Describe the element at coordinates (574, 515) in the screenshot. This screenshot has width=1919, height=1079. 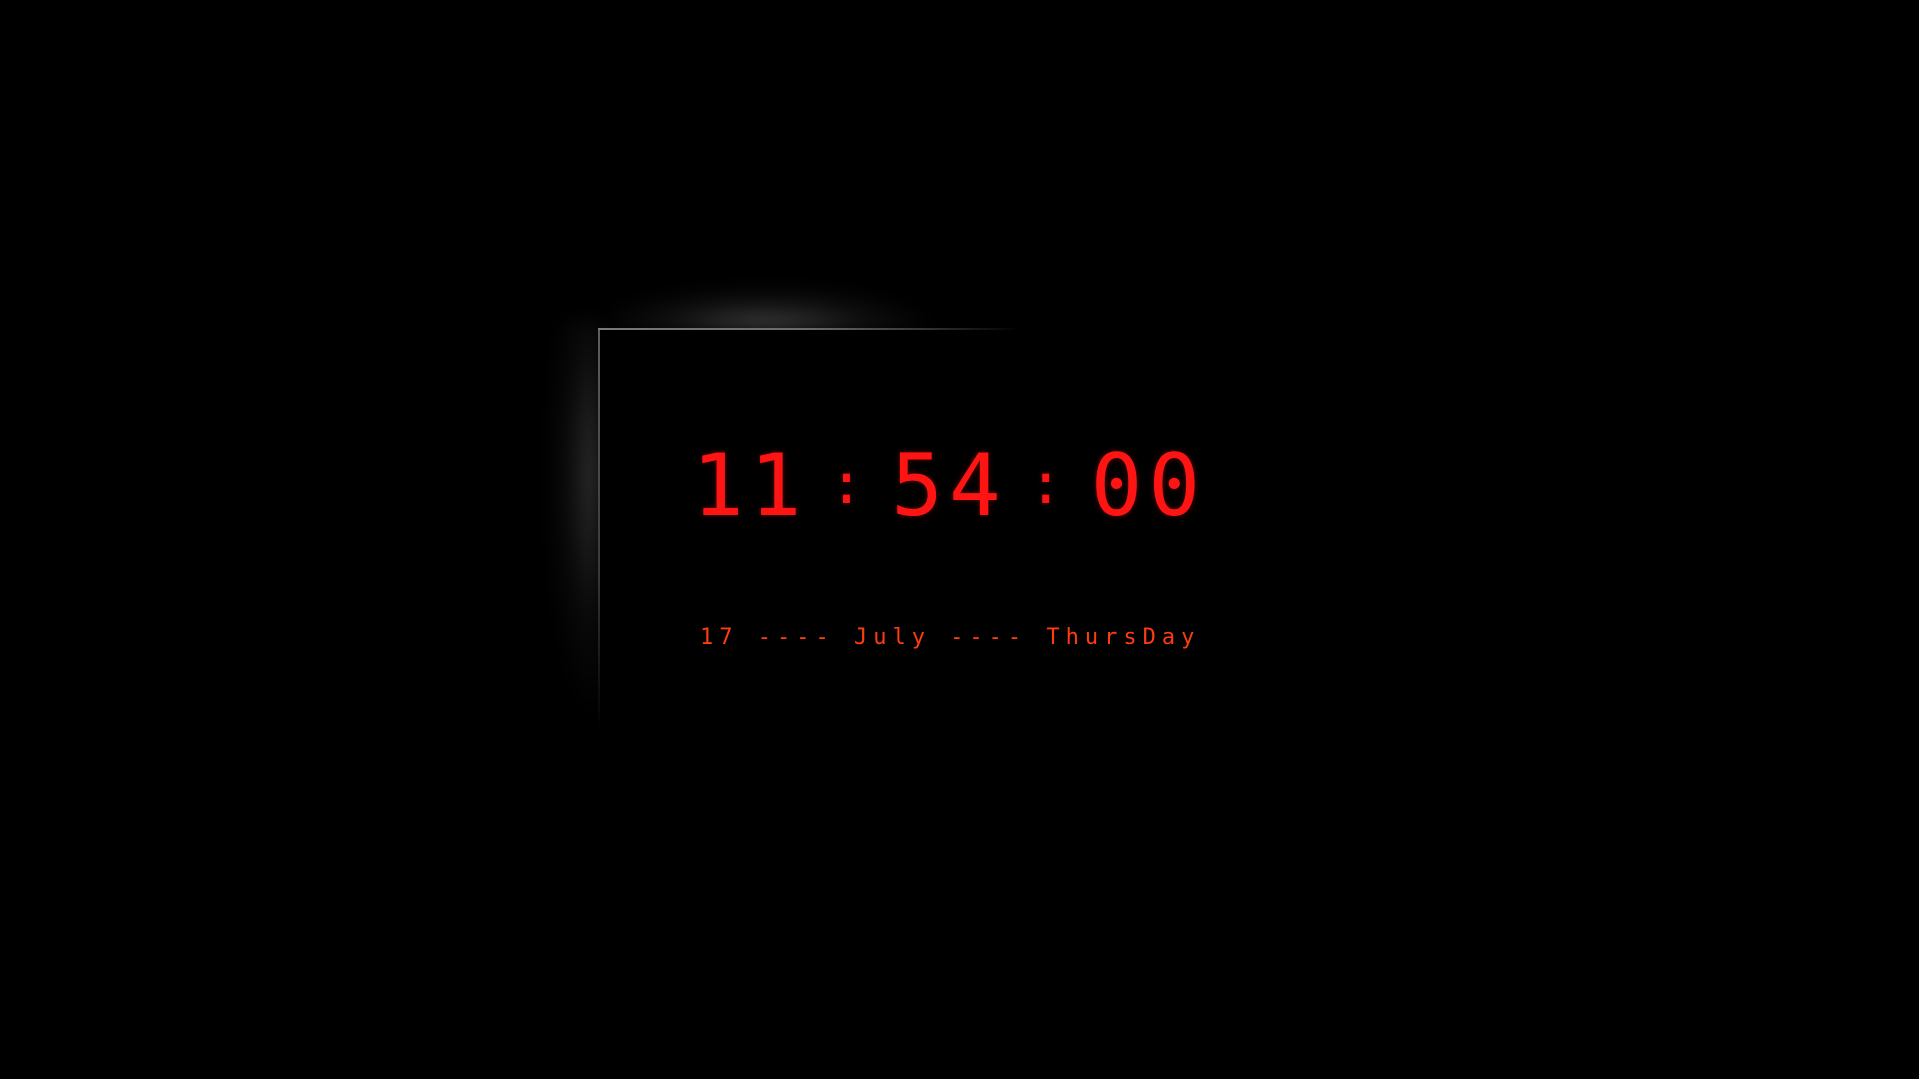
I see `frame-glow-left` at that location.